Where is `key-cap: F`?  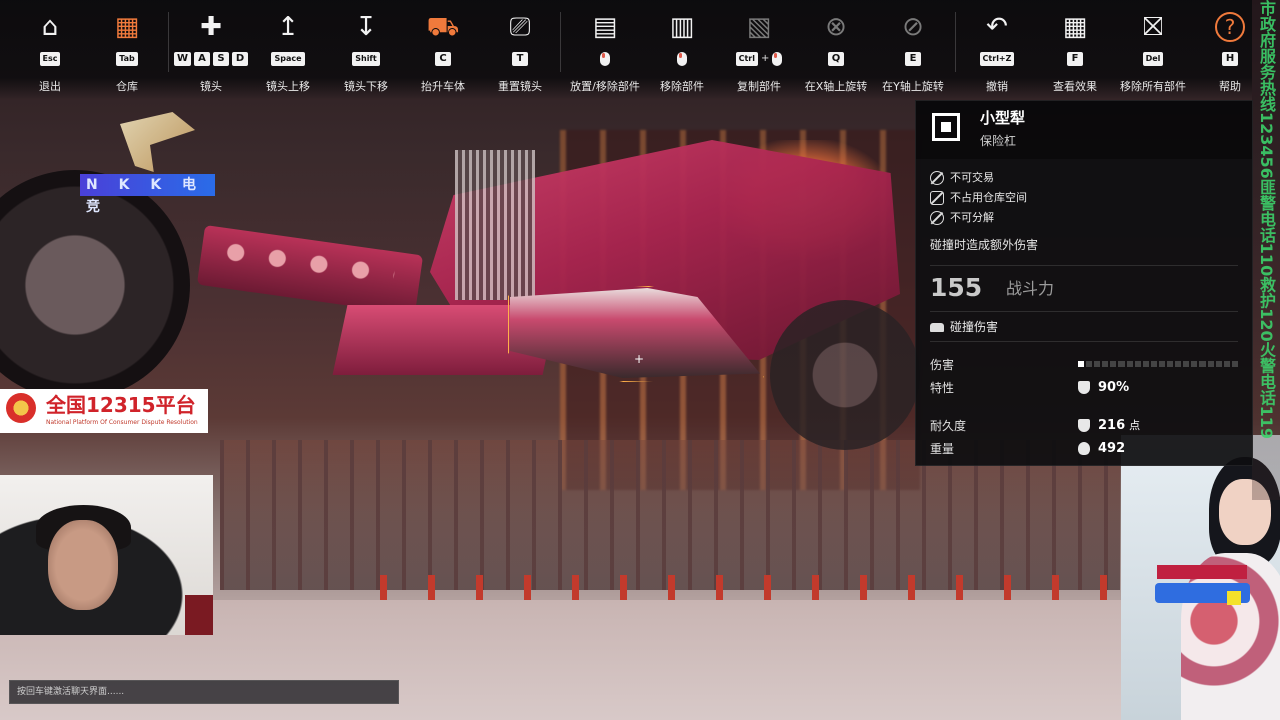 key-cap: F is located at coordinates (1075, 59).